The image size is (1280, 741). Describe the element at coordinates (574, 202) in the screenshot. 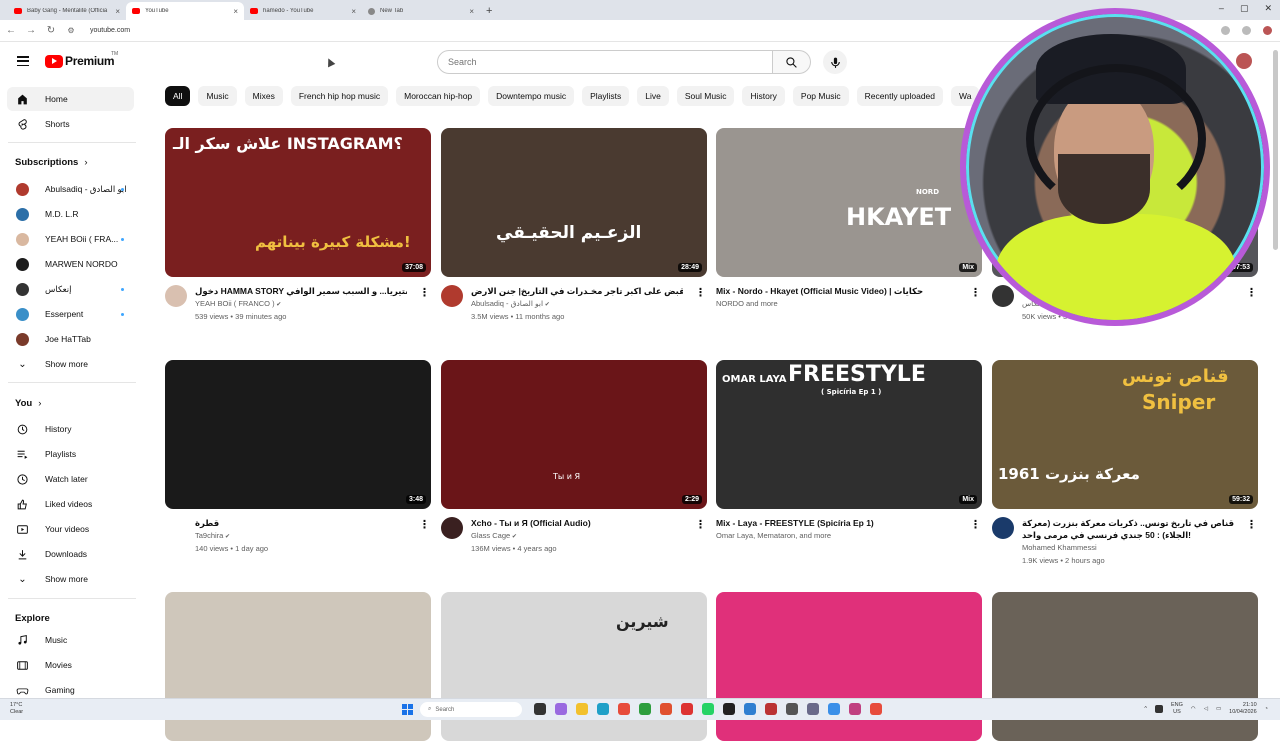

I see `video-thumbnail: الزعـيم الحقيـقي 28:49` at that location.